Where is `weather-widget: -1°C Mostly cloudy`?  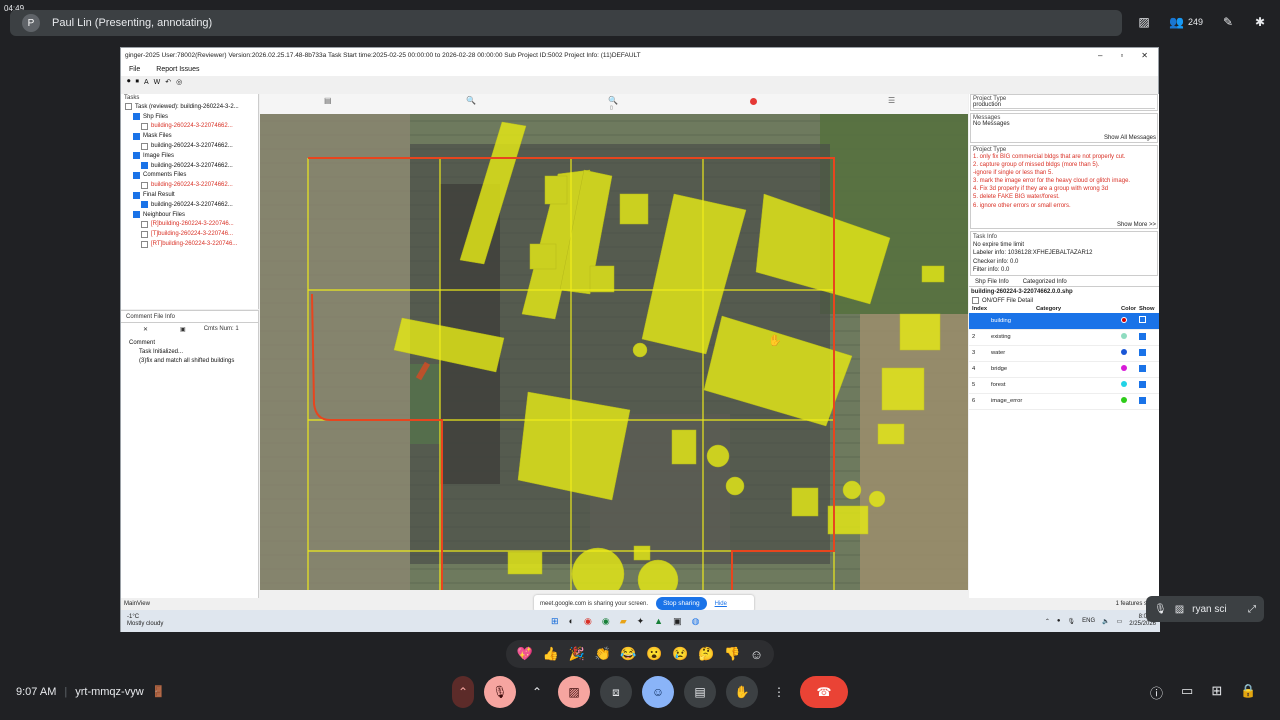
weather-widget: -1°C Mostly cloudy is located at coordinates (181, 621).